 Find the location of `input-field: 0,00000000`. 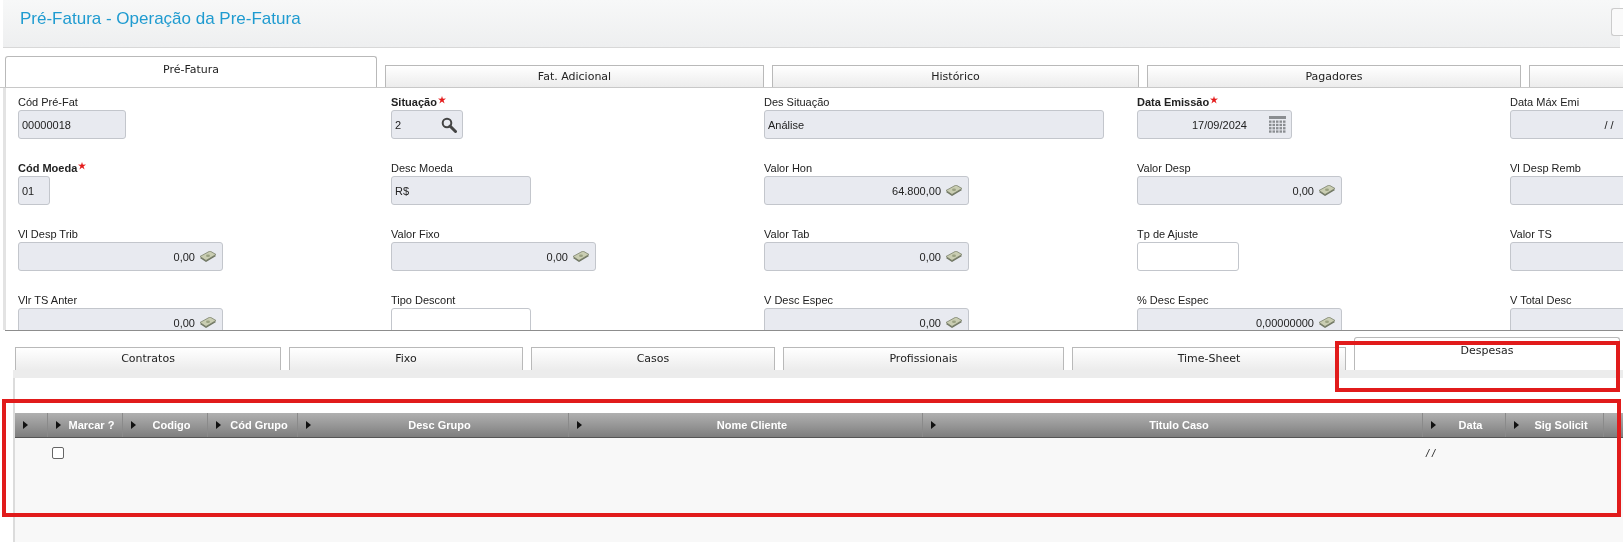

input-field: 0,00000000 is located at coordinates (1239, 319).